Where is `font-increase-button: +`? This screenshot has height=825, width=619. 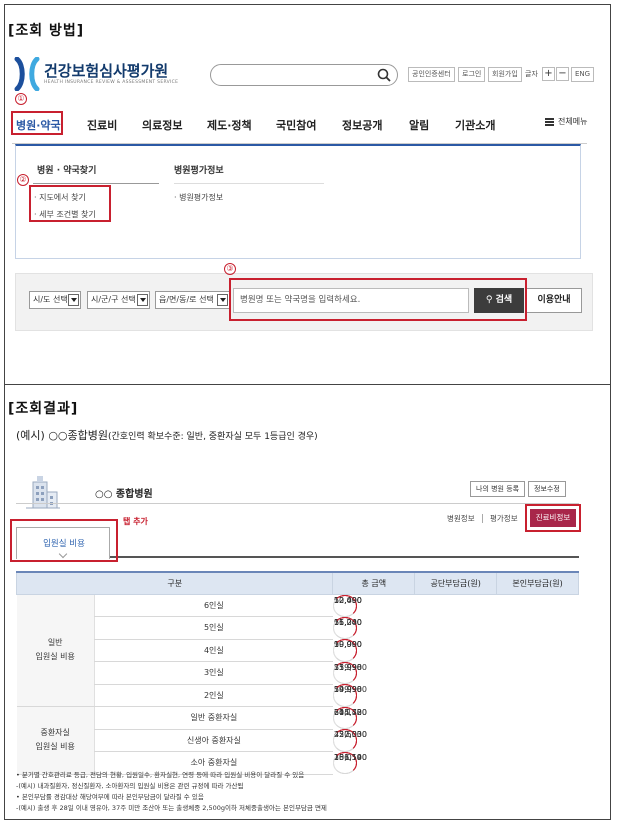
font-increase-button: + is located at coordinates (548, 74).